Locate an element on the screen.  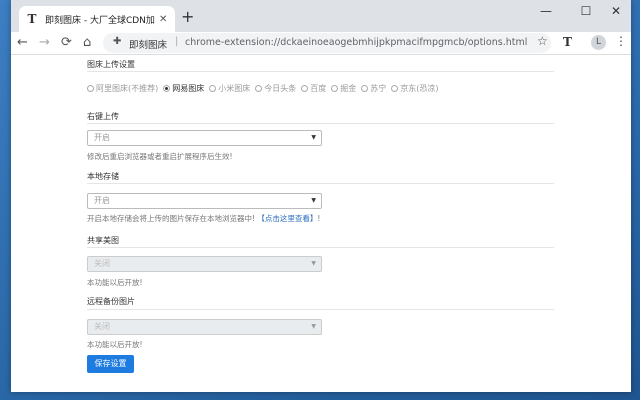
image-host-option: 阿里图床(不推荐) is located at coordinates (122, 88).